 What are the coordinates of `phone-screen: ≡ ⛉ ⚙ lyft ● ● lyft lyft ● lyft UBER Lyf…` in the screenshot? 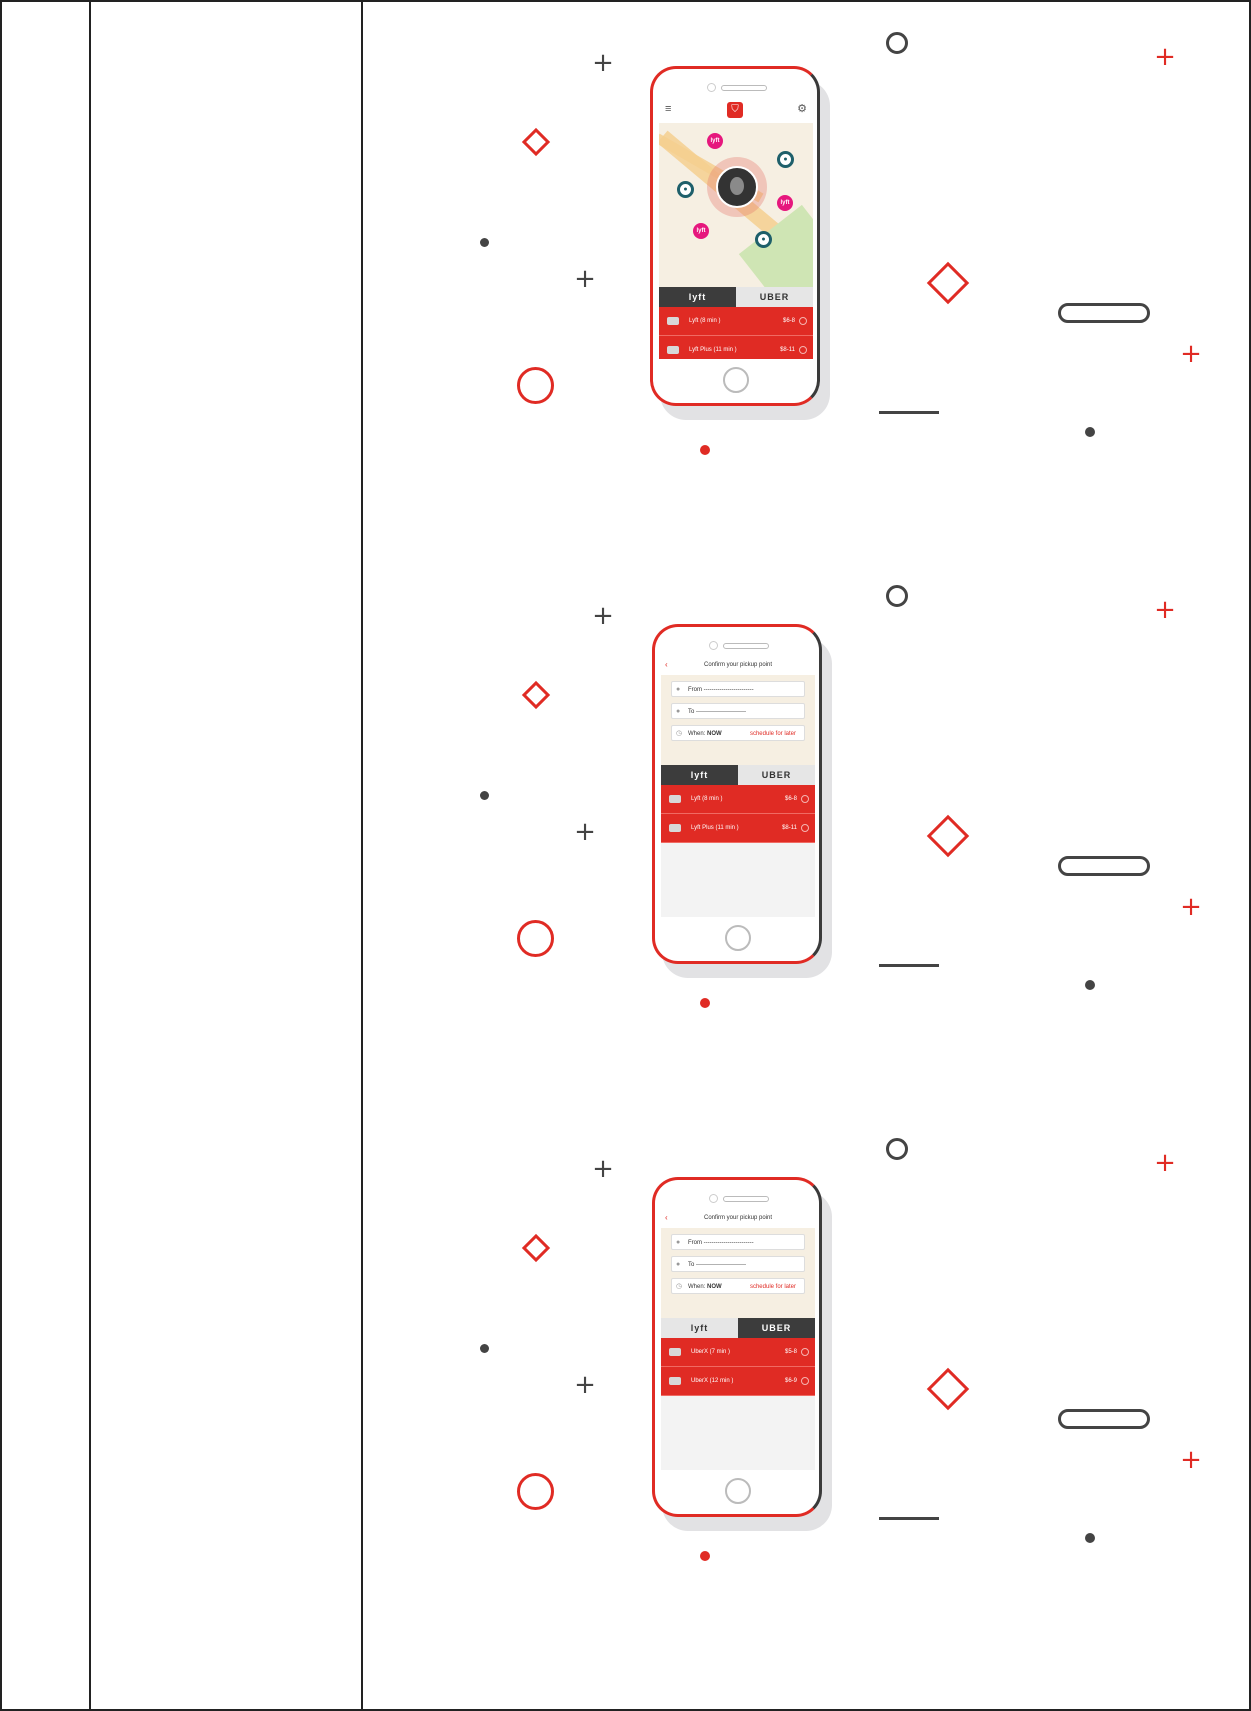 It's located at (736, 228).